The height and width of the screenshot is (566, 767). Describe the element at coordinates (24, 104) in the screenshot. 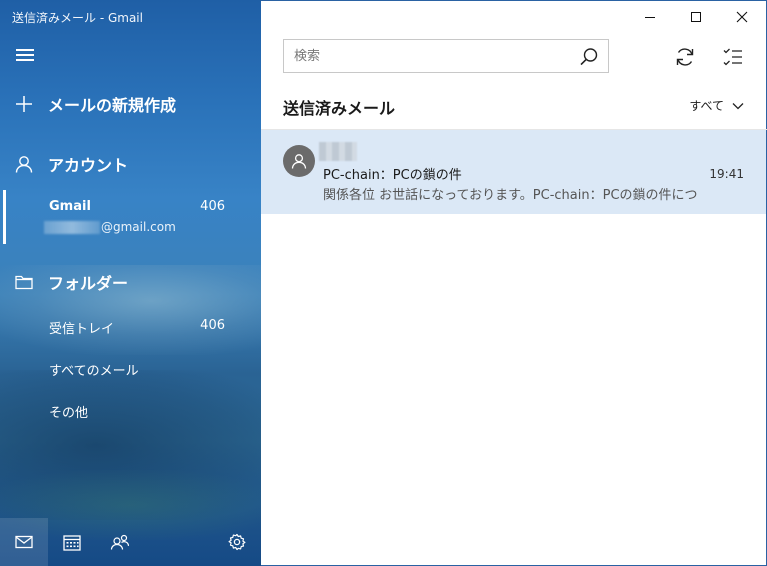

I see `plus-icon` at that location.